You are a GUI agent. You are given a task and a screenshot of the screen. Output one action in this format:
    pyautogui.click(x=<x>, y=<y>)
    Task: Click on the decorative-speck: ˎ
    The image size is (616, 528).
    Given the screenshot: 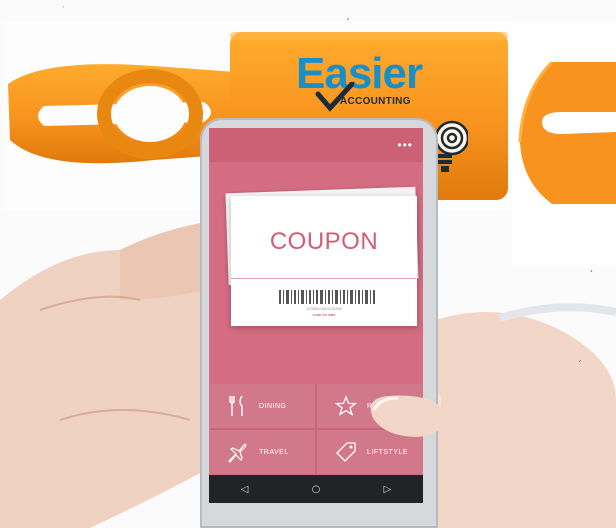 What is the action you would take?
    pyautogui.click(x=592, y=267)
    